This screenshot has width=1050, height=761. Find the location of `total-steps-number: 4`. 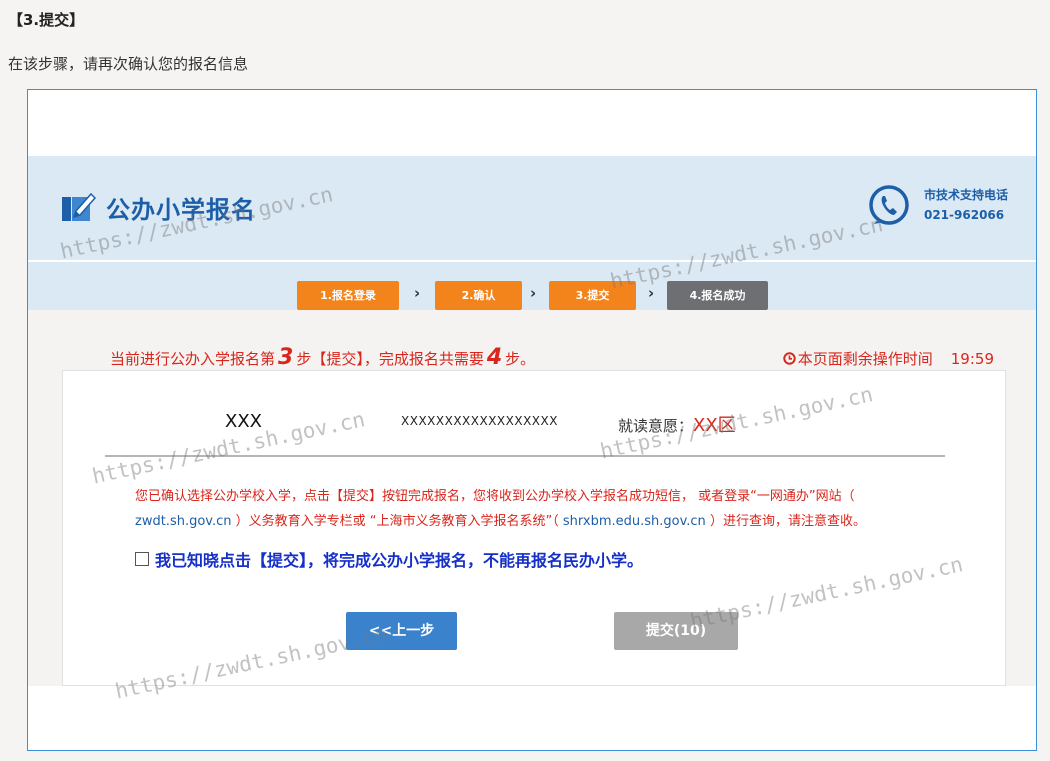

total-steps-number: 4 is located at coordinates (494, 357).